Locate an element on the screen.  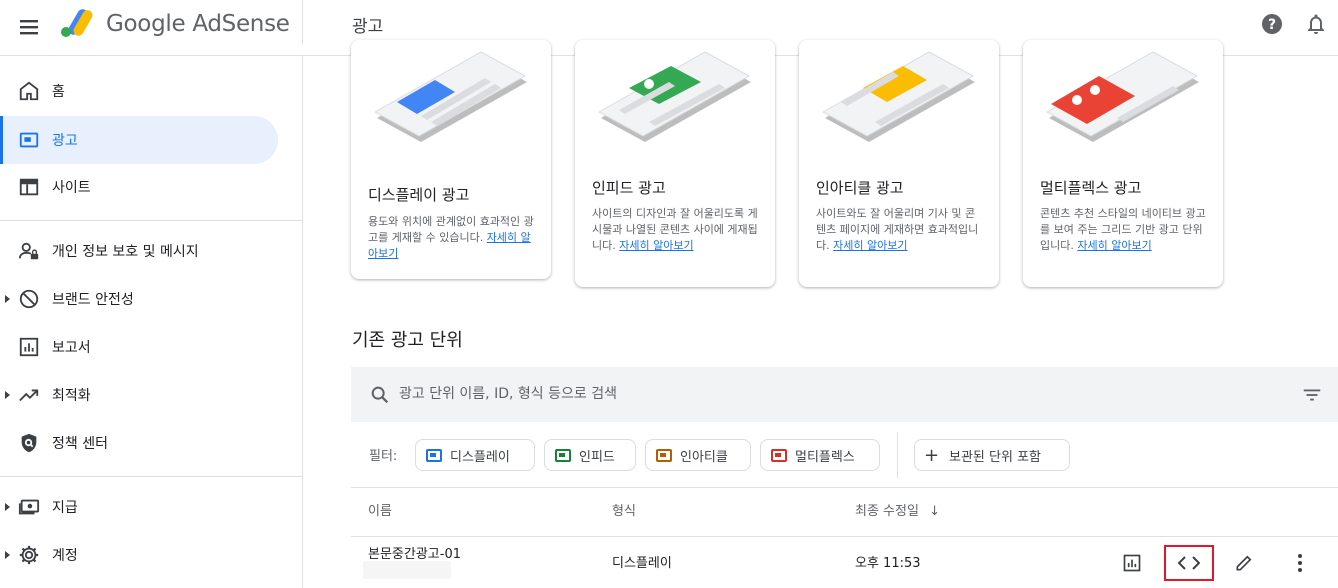
chip-label: 인피드 is located at coordinates (597, 457).